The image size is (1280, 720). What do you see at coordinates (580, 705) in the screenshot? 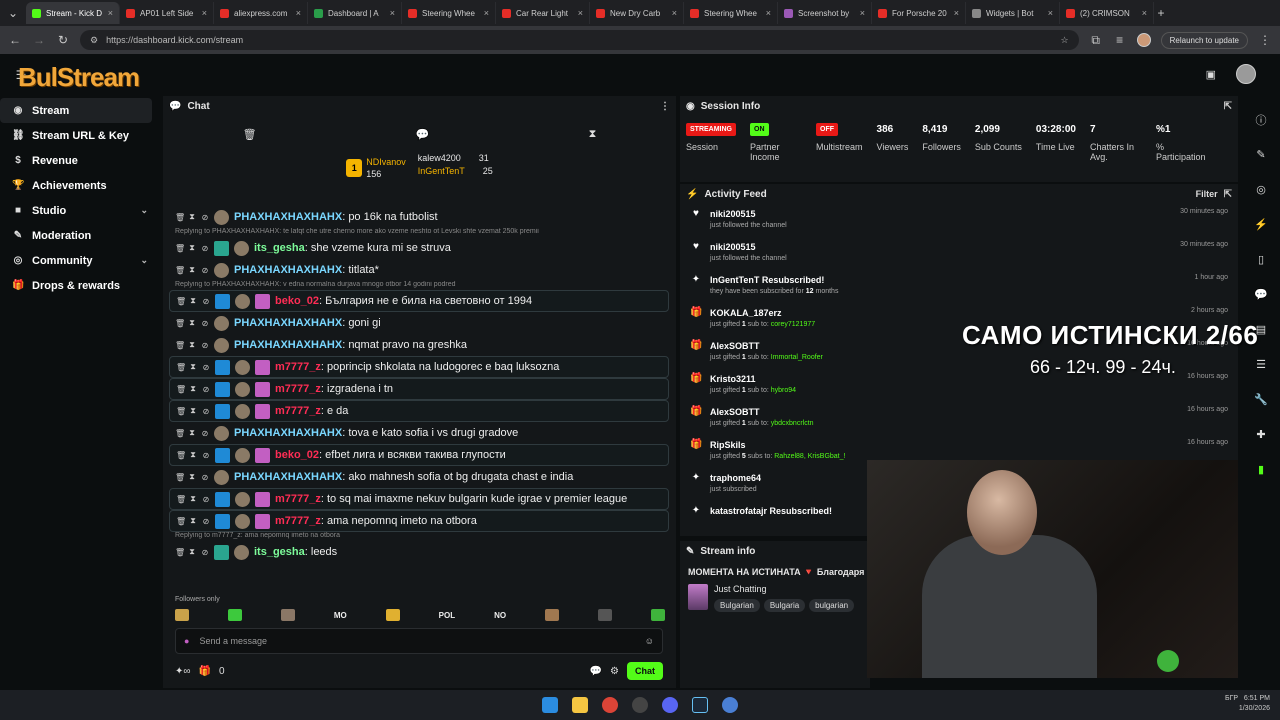
I see `file-explorer-icon` at bounding box center [580, 705].